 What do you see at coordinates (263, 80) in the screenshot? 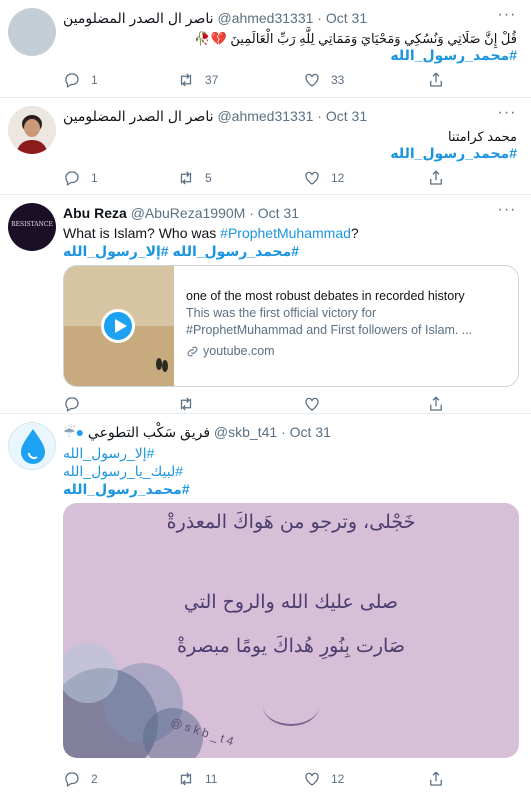
I see `tweet-actions: 1 37 33` at bounding box center [263, 80].